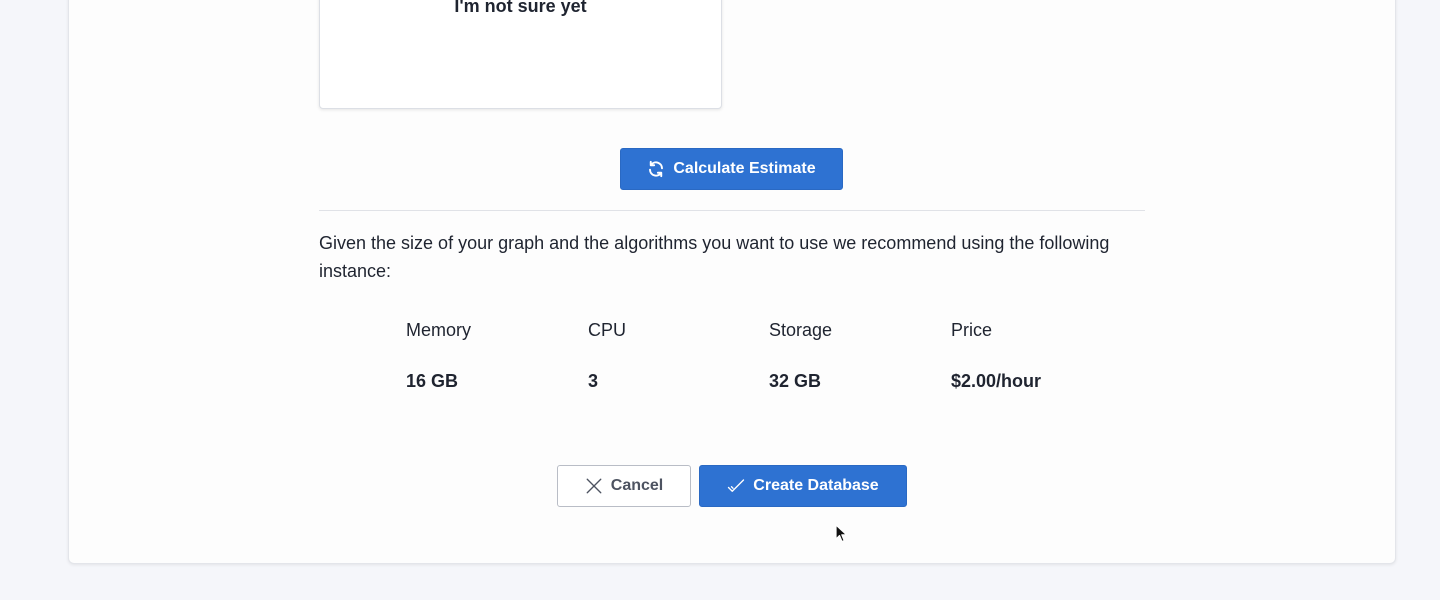 This screenshot has width=1440, height=600. I want to click on spec-label: Memory, so click(439, 330).